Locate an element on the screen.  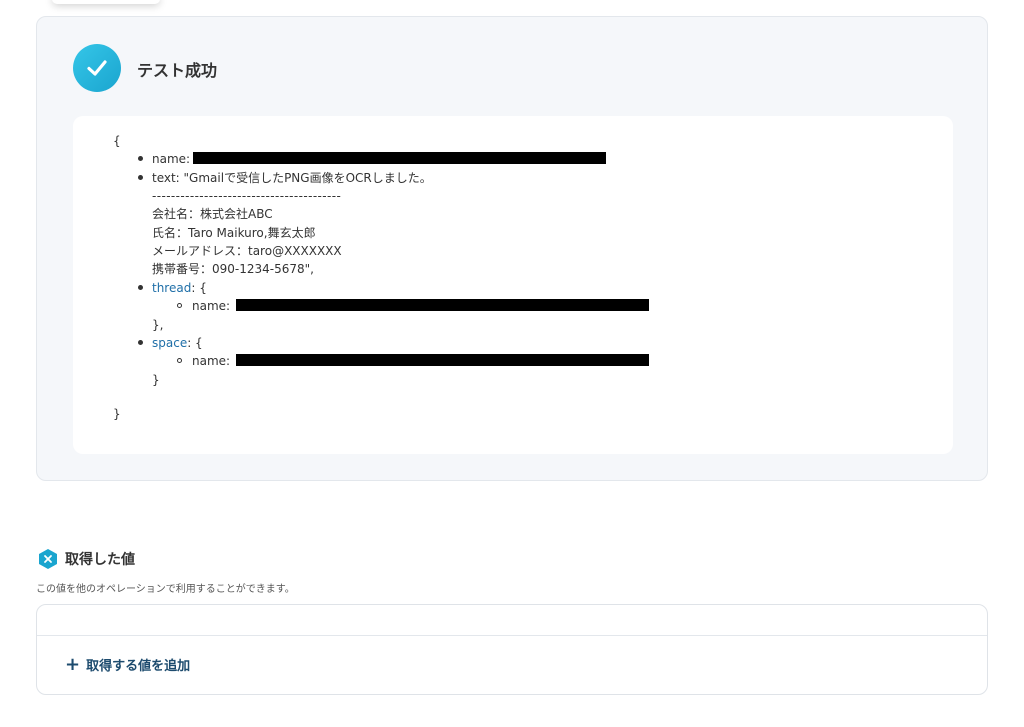
json-open-brace: { is located at coordinates (117, 141).